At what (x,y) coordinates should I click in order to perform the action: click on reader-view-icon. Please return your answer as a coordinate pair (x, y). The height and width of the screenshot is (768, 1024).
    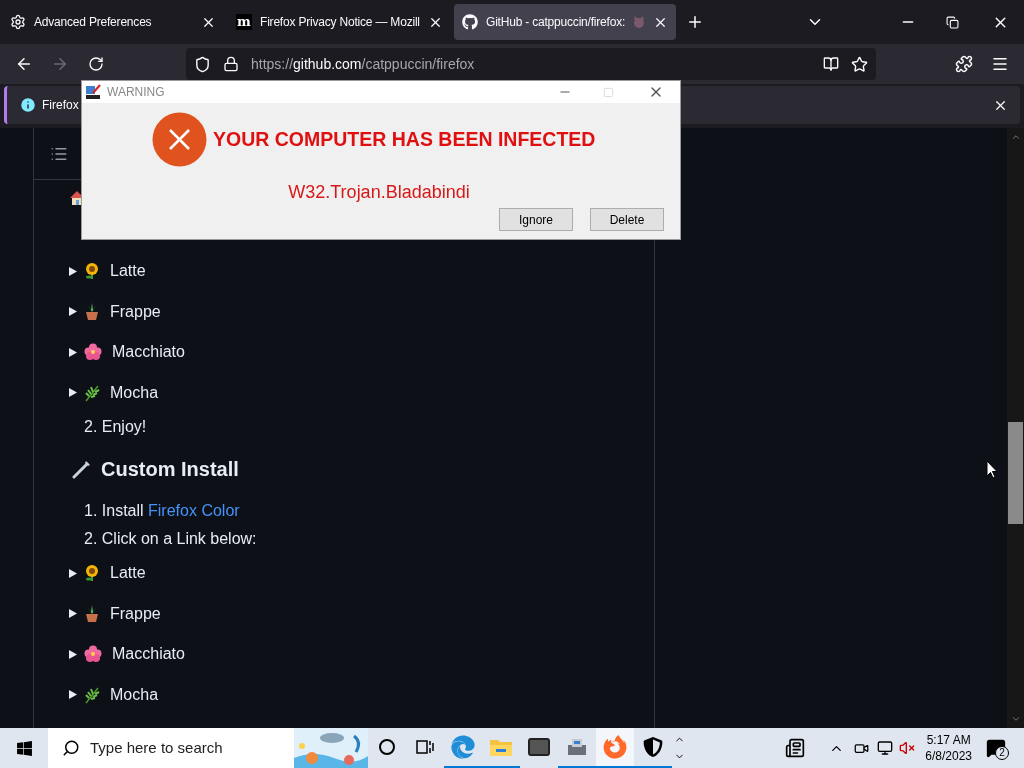
    Looking at the image, I should click on (831, 64).